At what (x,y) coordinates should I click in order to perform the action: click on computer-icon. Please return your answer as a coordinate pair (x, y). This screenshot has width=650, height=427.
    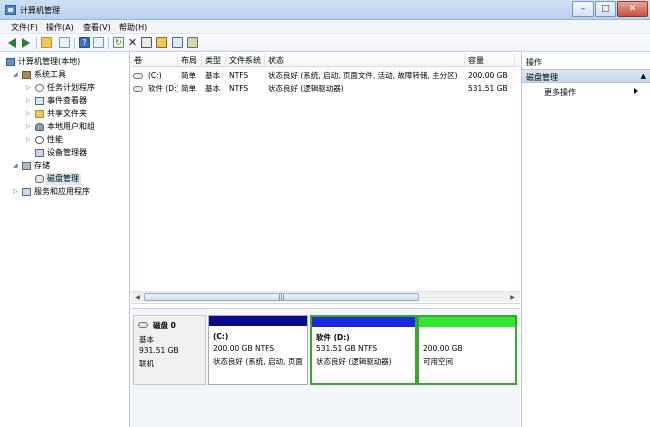
    Looking at the image, I should click on (10, 62).